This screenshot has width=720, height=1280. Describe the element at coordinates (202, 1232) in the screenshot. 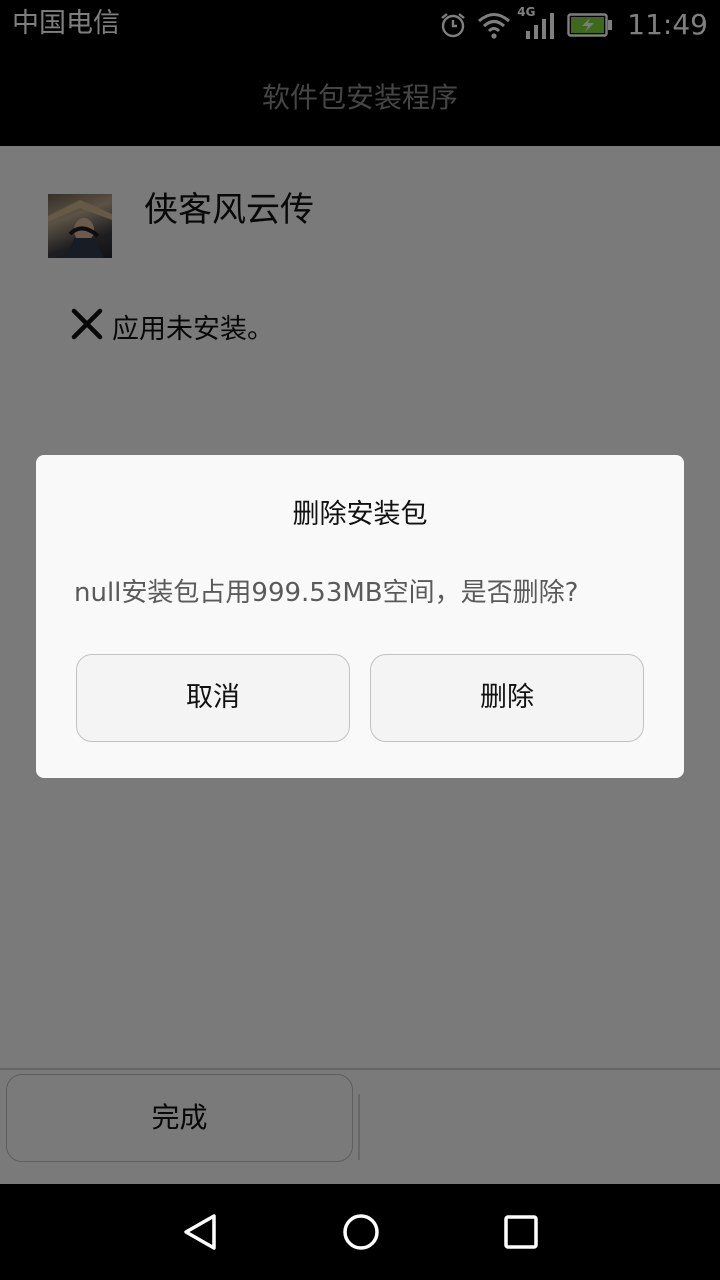

I see `back-icon` at that location.